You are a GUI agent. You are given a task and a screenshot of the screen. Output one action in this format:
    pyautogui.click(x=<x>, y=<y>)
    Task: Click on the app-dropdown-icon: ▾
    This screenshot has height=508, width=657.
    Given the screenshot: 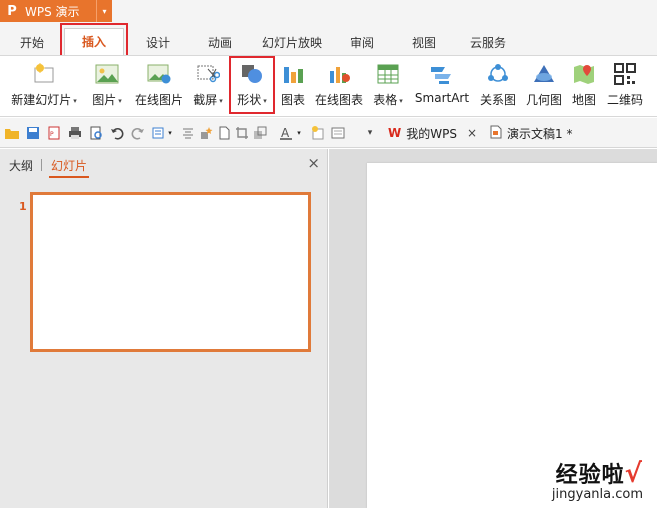 What is the action you would take?
    pyautogui.click(x=104, y=11)
    